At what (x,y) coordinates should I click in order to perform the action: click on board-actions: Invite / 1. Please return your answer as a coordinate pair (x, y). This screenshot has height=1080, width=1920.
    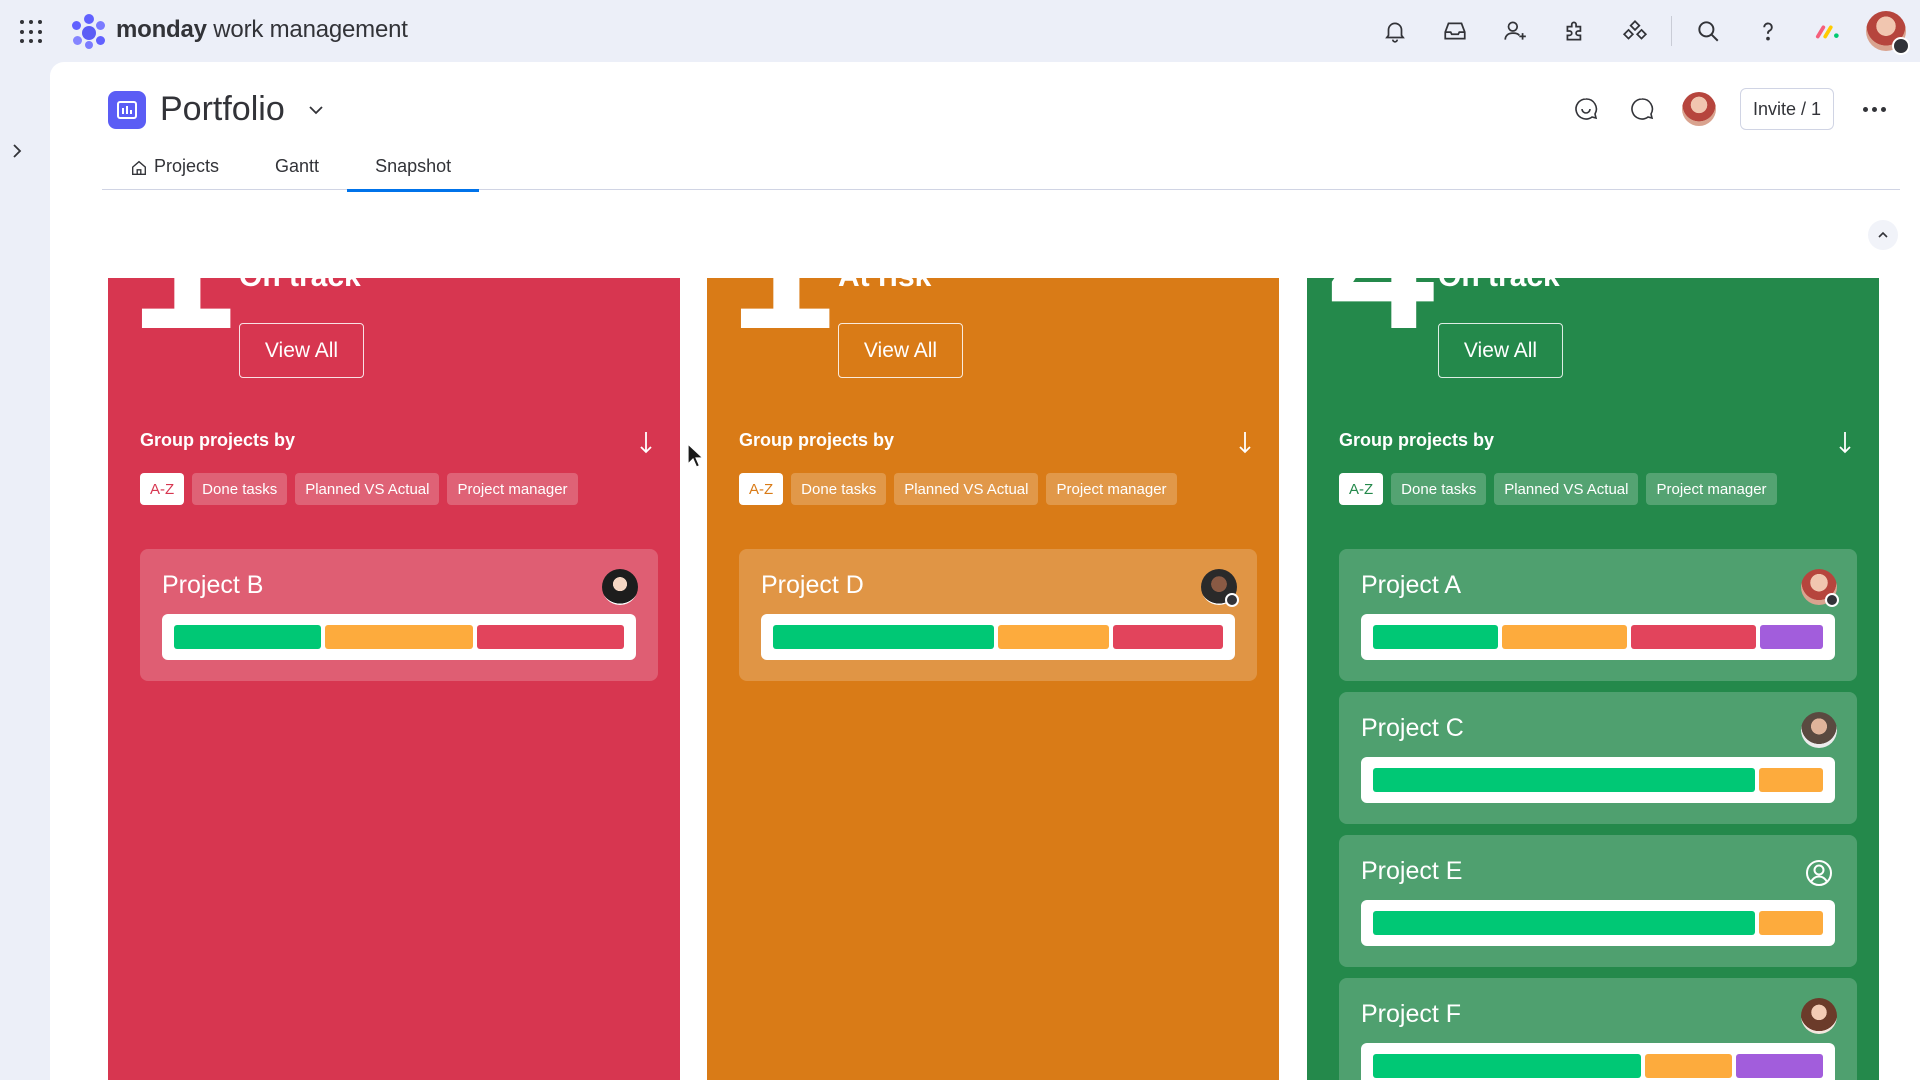
    Looking at the image, I should click on (1730, 109).